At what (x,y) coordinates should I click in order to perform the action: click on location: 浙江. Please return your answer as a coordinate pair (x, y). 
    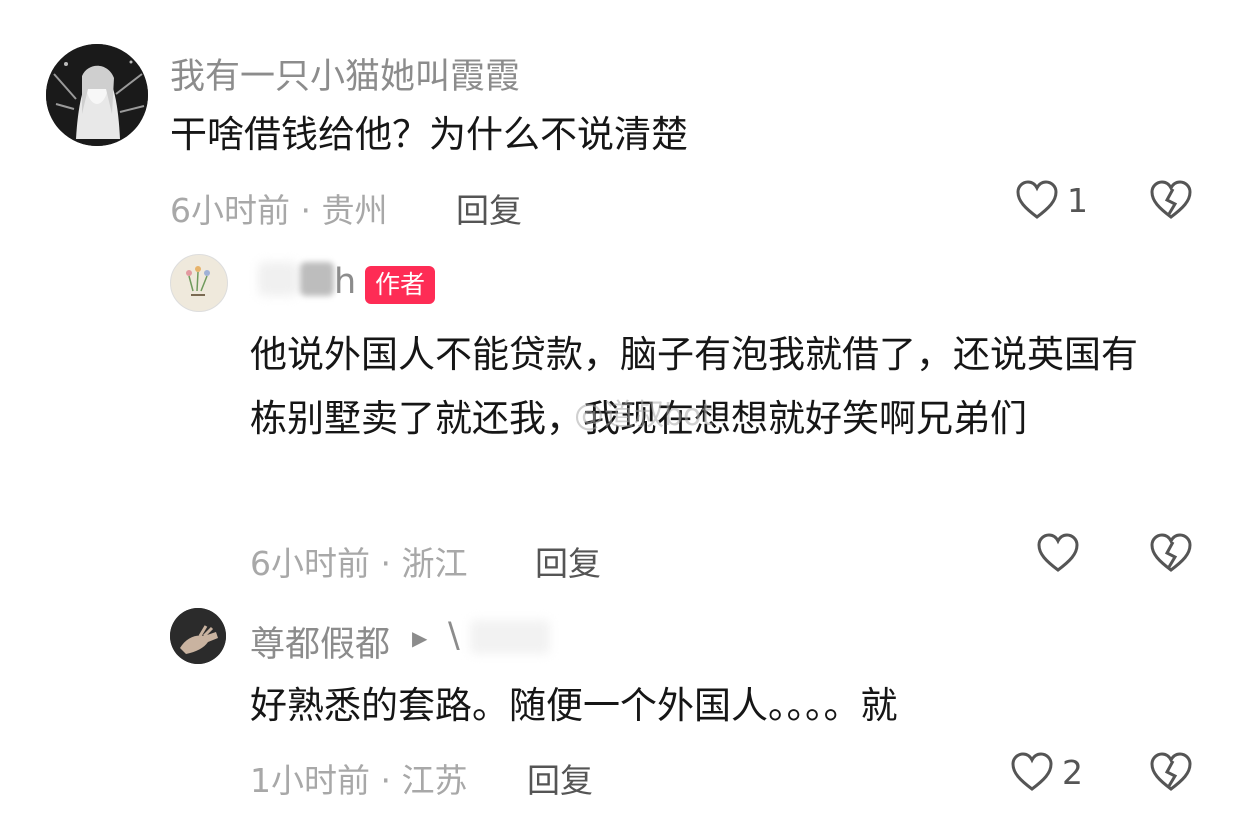
    Looking at the image, I should click on (434, 563).